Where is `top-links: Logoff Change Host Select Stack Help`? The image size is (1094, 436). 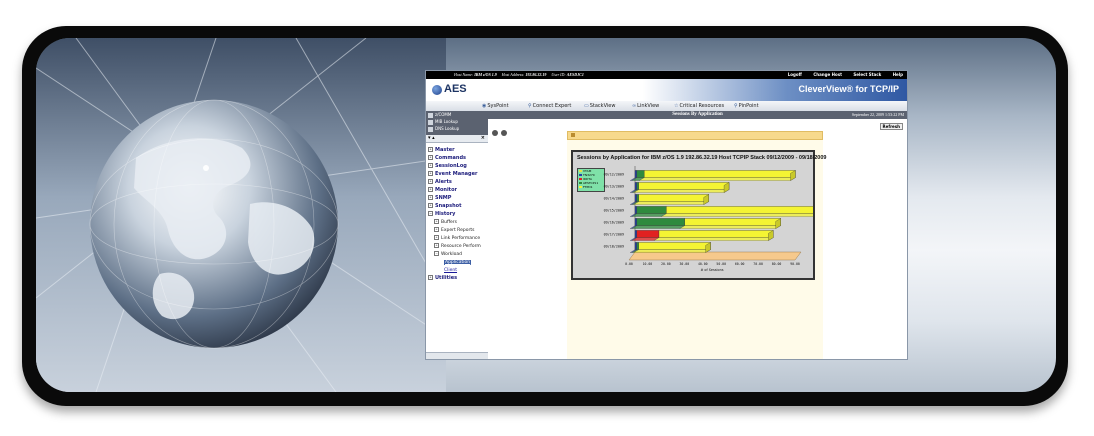
top-links: Logoff Change Host Select Stack Help is located at coordinates (840, 75).